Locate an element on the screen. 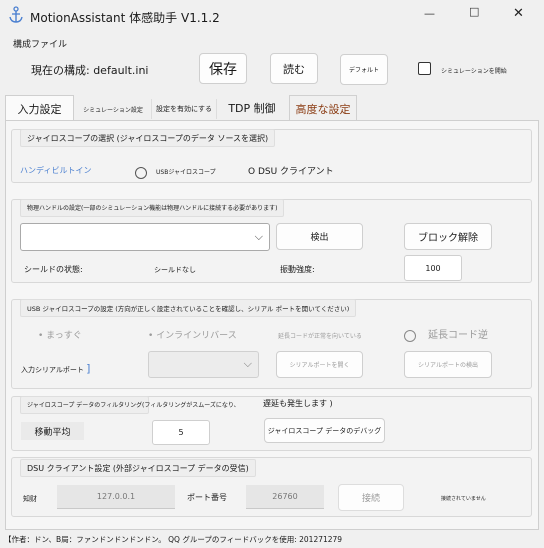 This screenshot has height=548, width=544. maximize-button: □ is located at coordinates (474, 11).